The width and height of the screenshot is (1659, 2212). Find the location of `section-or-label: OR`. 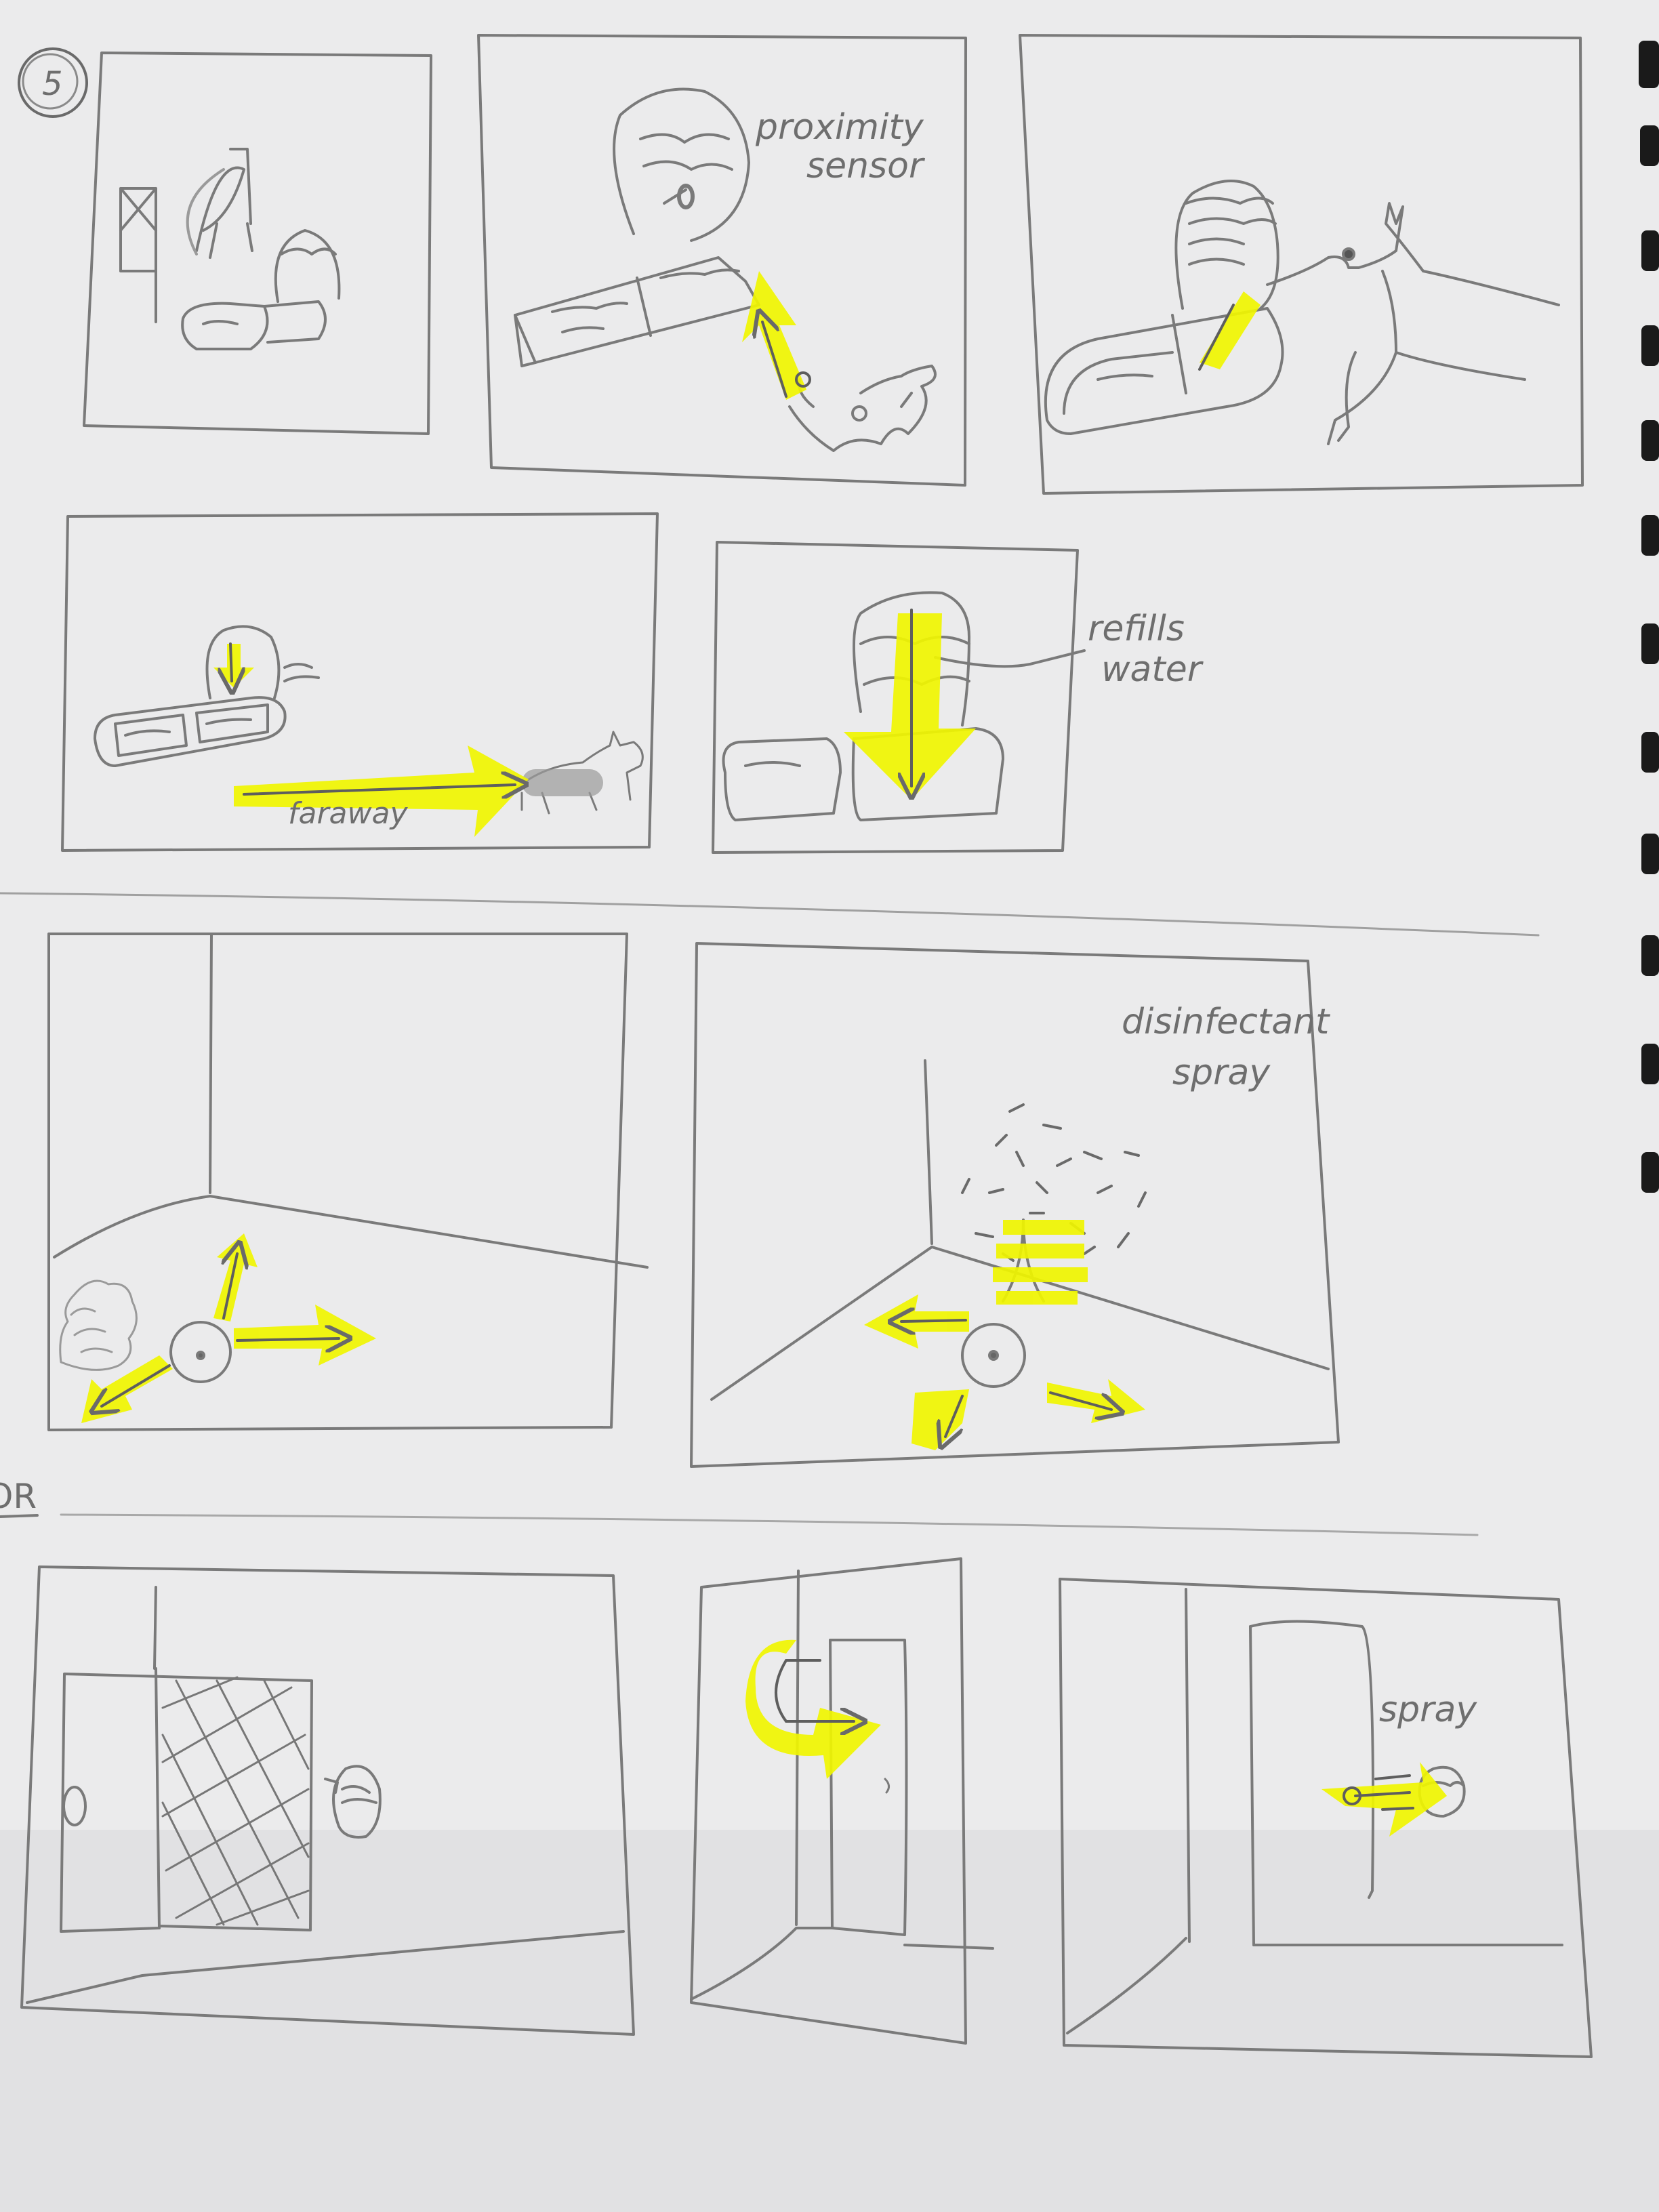

section-or-label: OR is located at coordinates (18, 1497).